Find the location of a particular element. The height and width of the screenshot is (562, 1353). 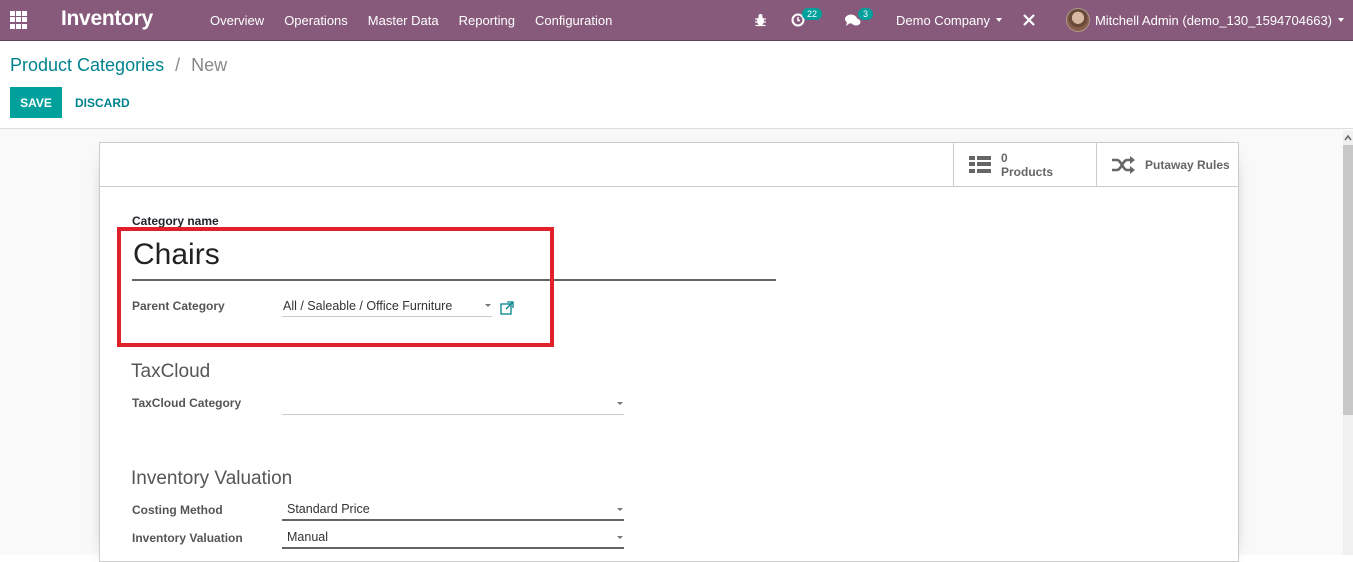

breadcrumb: Product Categories / New is located at coordinates (118, 65).